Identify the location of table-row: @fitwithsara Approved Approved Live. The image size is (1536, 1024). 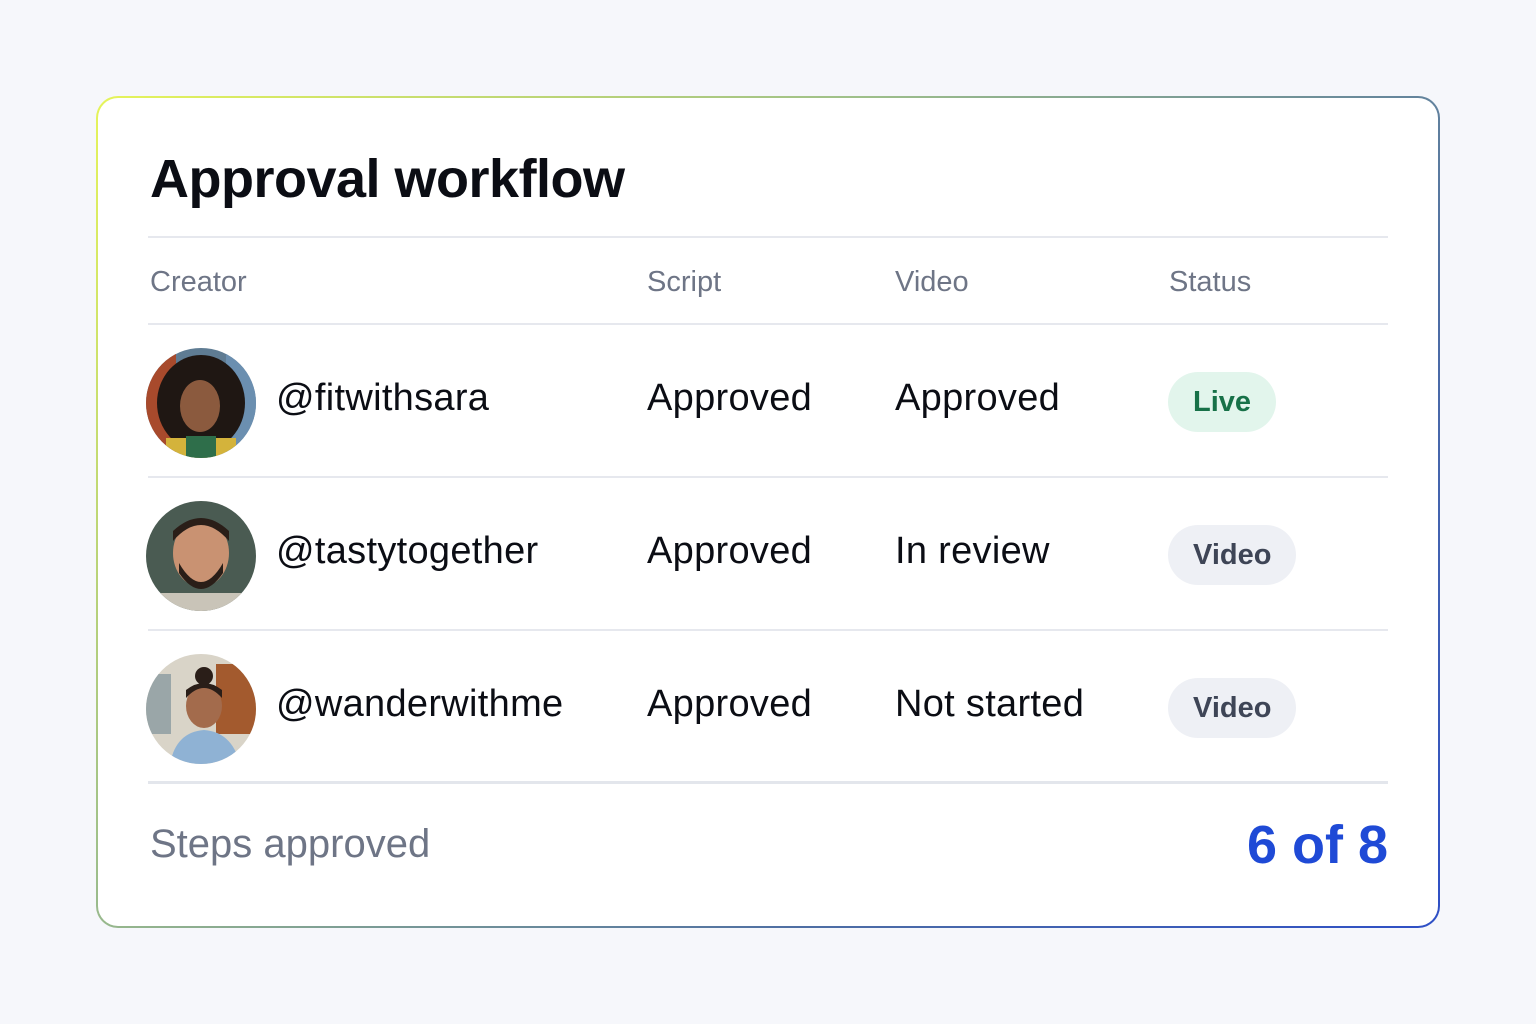
(768, 401).